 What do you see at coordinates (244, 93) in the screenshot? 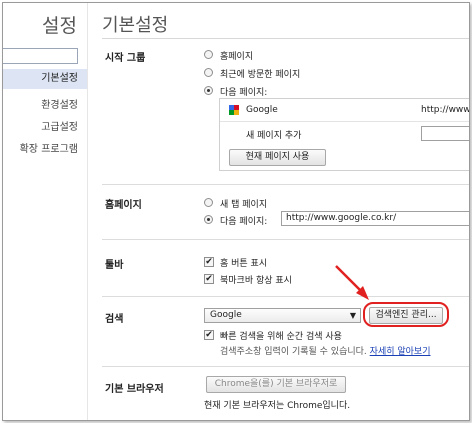
I see `startup-option-pages: 다음 페이지:` at bounding box center [244, 93].